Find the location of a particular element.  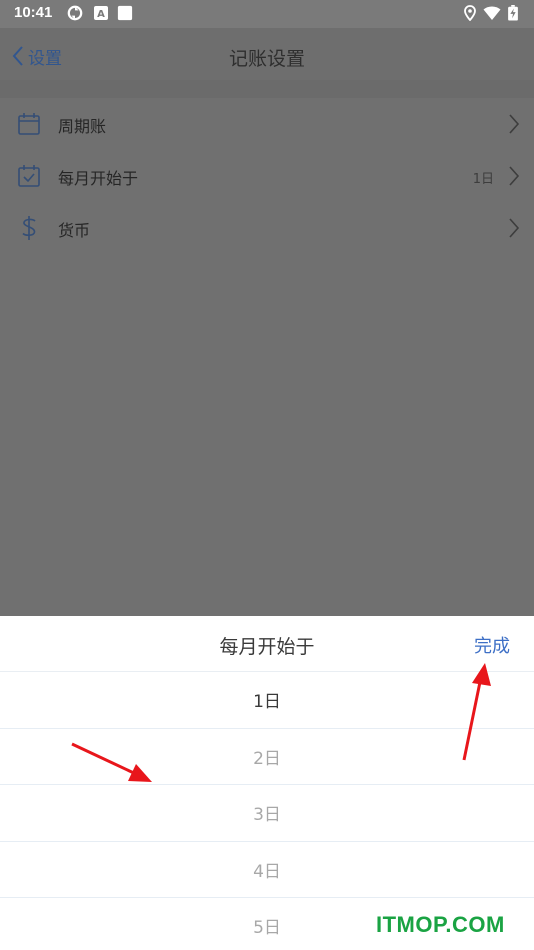

picker-header: 每月开始于 完成 is located at coordinates (267, 644).